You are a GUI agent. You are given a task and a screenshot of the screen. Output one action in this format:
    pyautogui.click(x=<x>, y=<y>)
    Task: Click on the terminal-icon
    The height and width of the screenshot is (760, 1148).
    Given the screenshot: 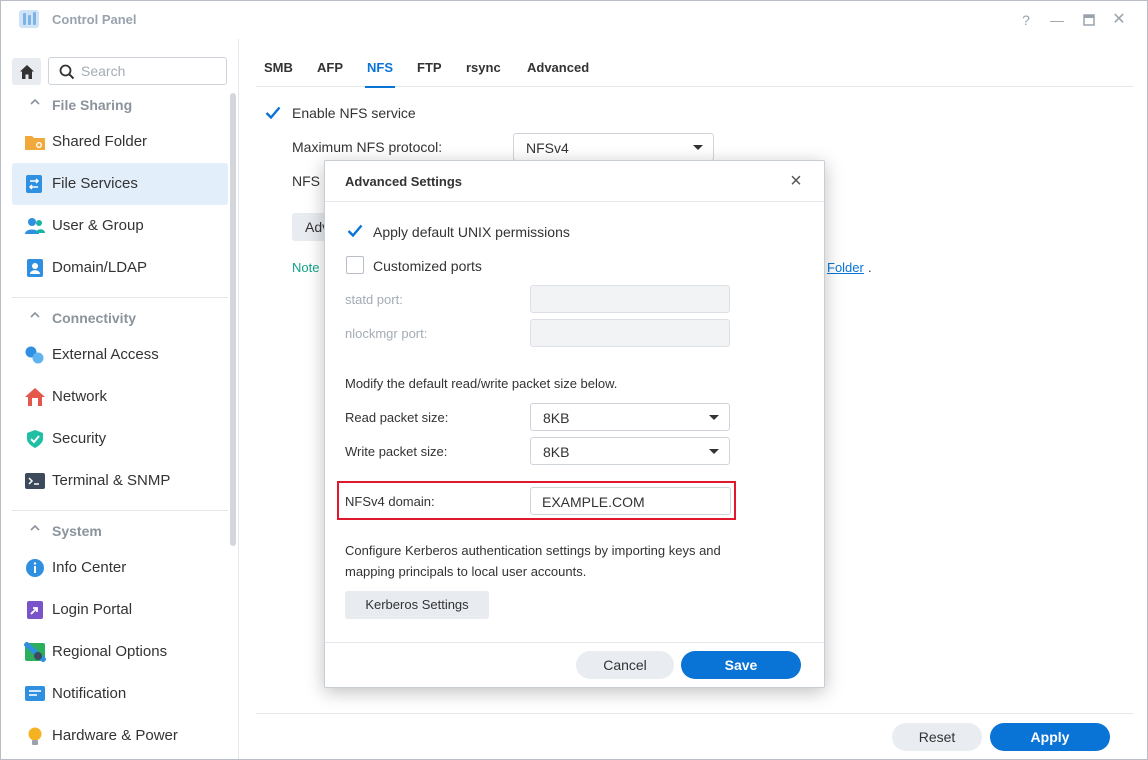 What is the action you would take?
    pyautogui.click(x=35, y=481)
    